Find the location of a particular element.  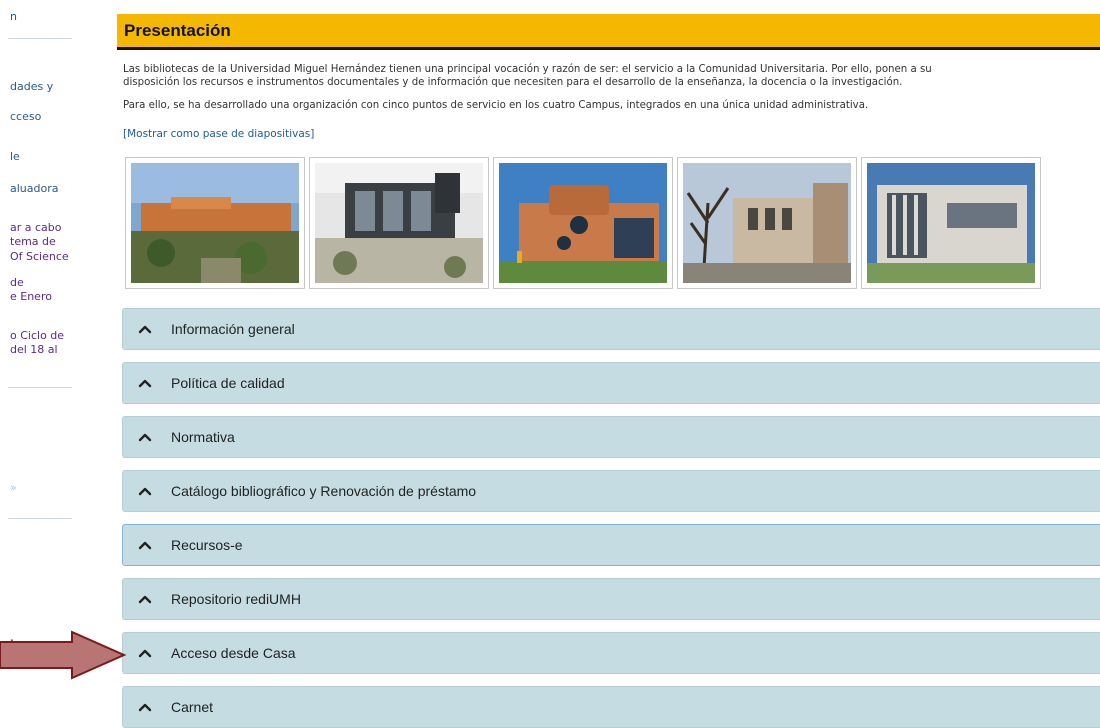

accordion-label: Normativa is located at coordinates (203, 437).